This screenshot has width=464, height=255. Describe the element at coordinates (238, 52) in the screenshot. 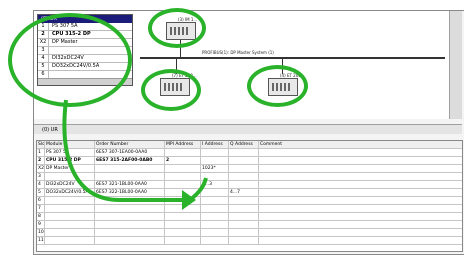

I see `profibus-label: PROFIBUS(1): DP Master System (1)` at that location.